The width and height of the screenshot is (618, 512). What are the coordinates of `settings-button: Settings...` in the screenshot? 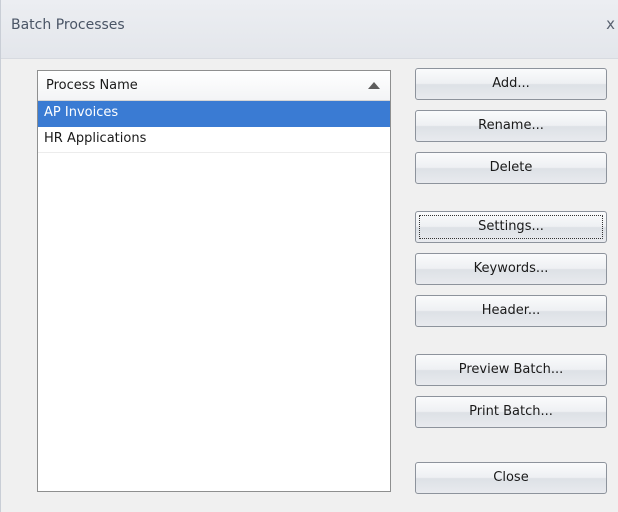 It's located at (511, 227).